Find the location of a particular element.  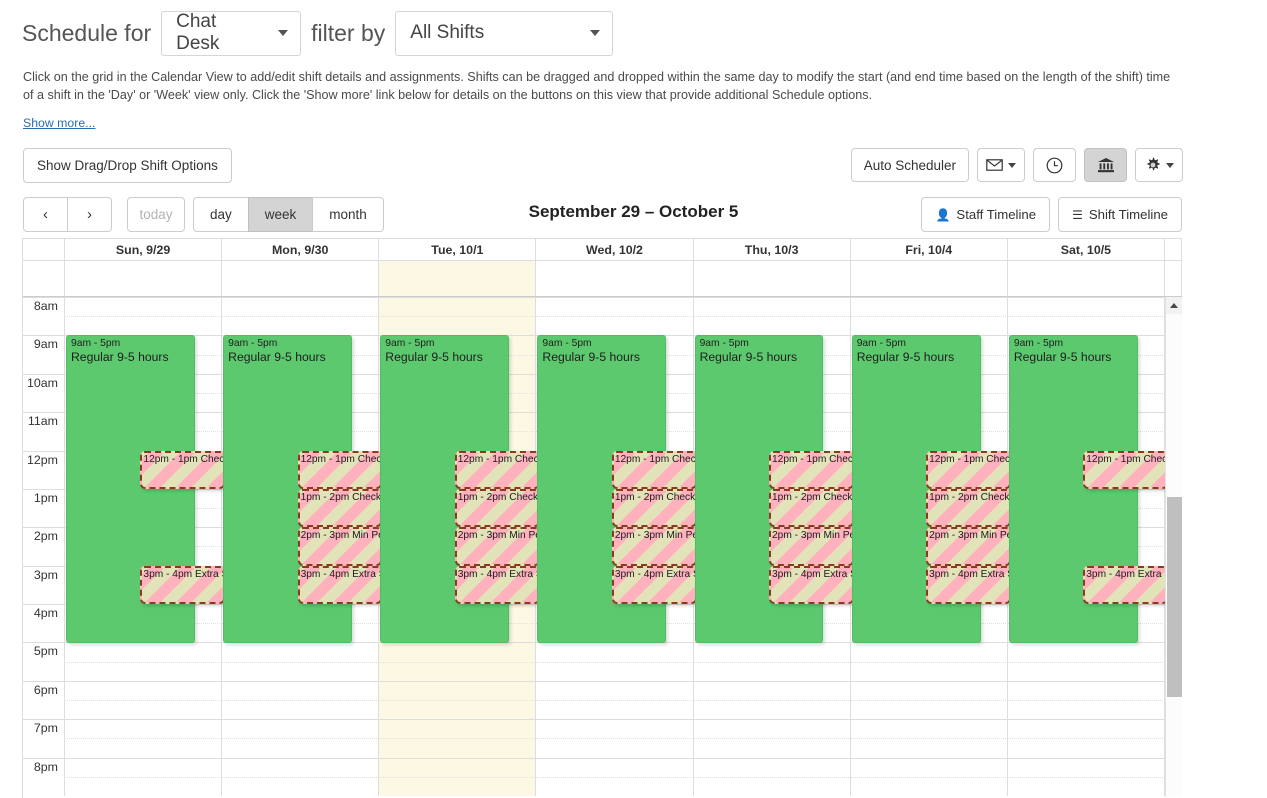

next-period-button: › is located at coordinates (89, 214).